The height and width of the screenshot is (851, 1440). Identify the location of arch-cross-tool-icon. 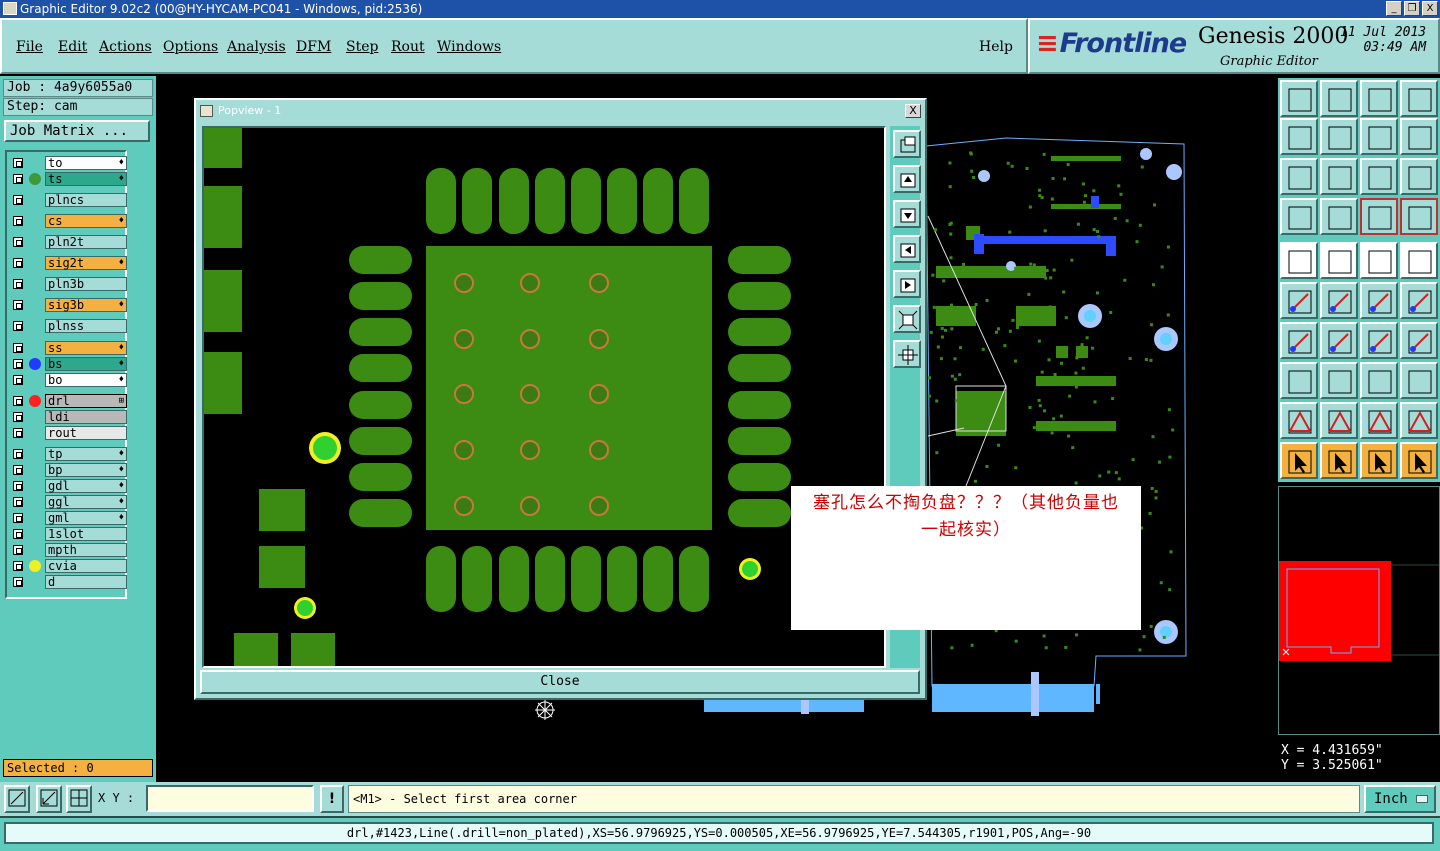
(1419, 420).